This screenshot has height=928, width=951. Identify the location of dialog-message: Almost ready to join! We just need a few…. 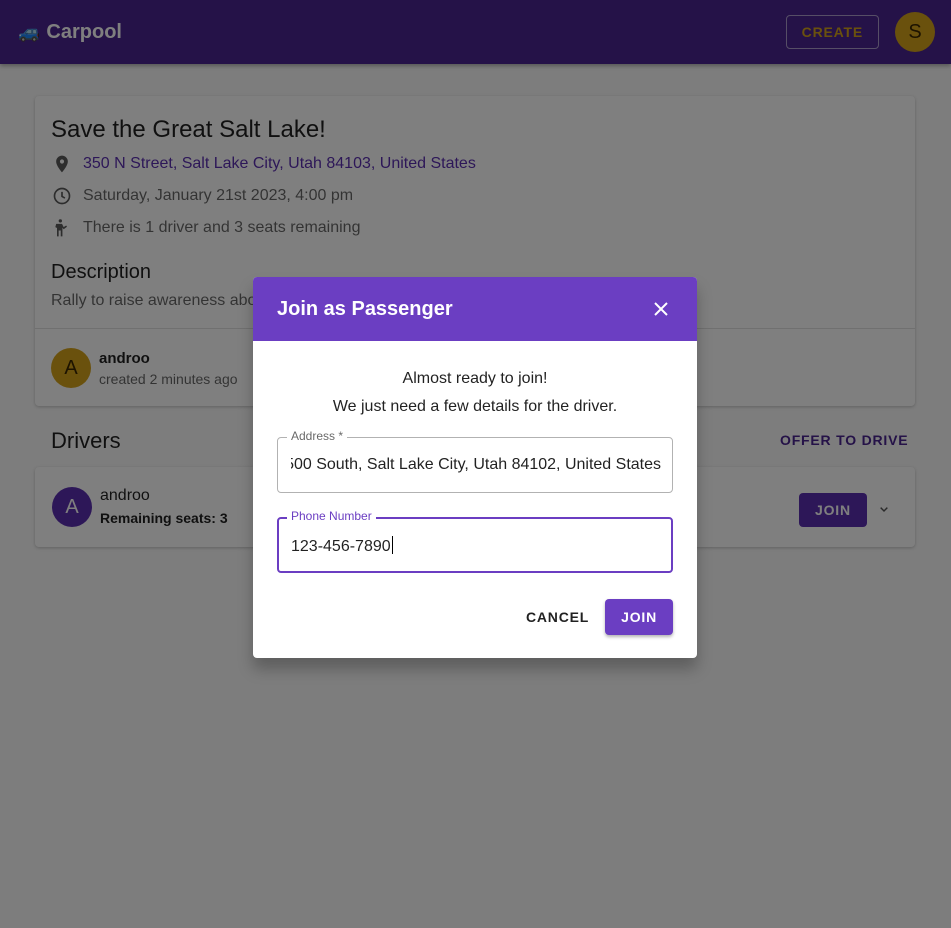
(475, 393).